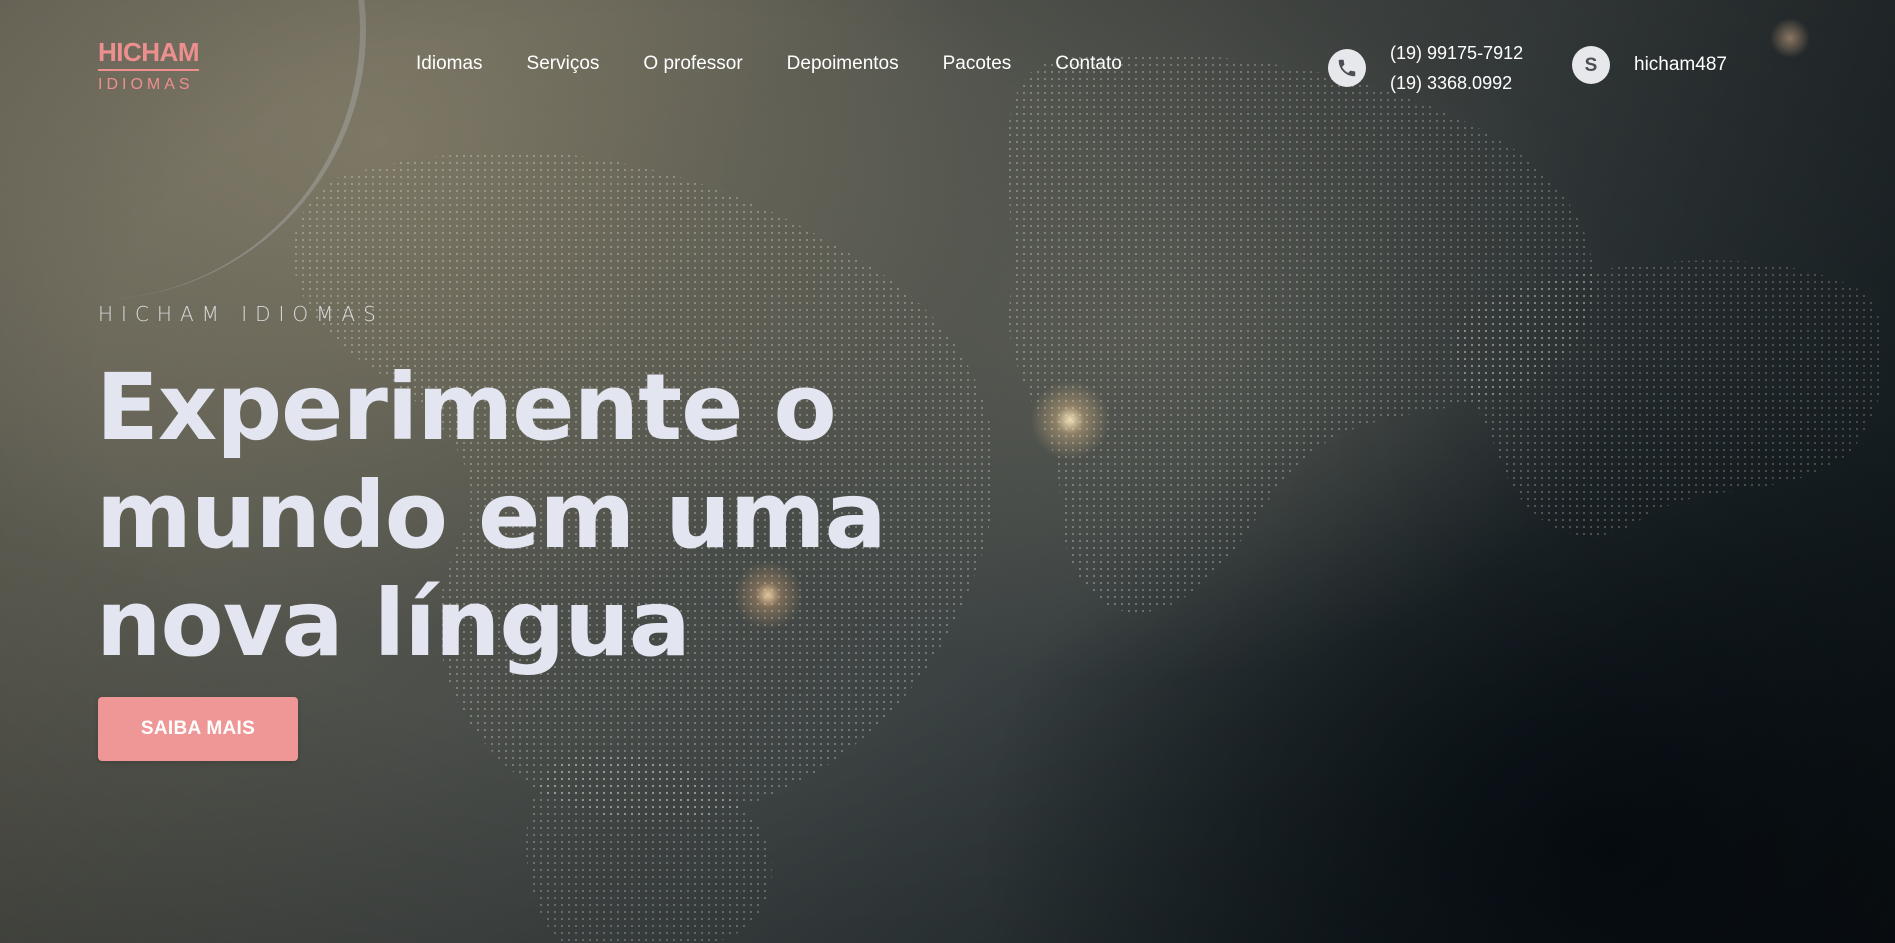  Describe the element at coordinates (1456, 83) in the screenshot. I see `phone-number-2: (19) 3368.0992` at that location.